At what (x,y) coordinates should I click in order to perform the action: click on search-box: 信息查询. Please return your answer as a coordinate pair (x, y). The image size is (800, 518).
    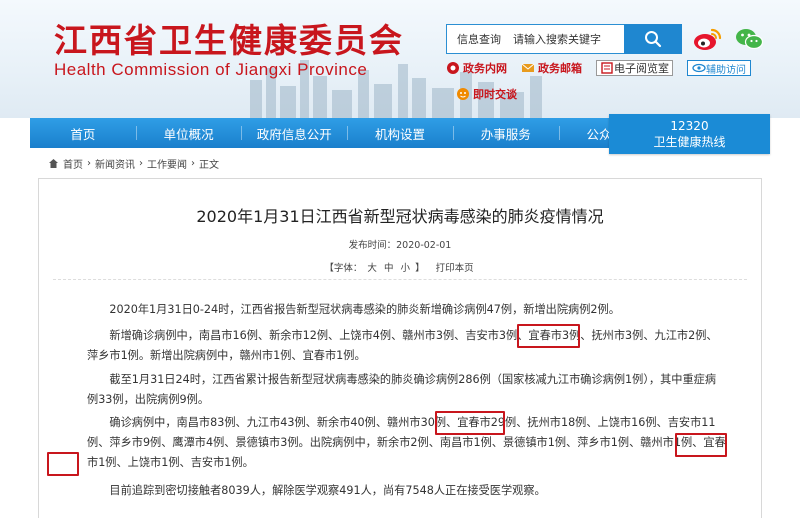
    Looking at the image, I should click on (564, 39).